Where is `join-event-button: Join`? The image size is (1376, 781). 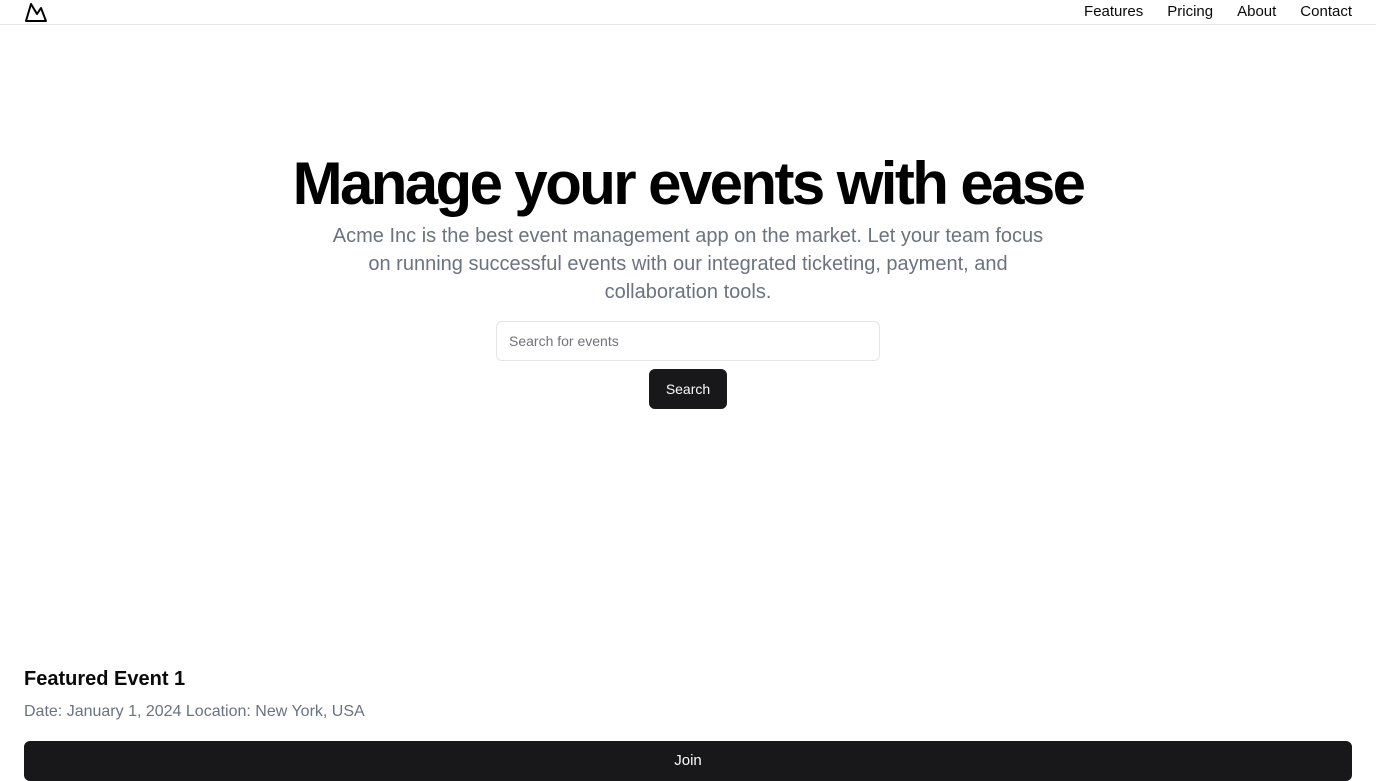
join-event-button: Join is located at coordinates (688, 761).